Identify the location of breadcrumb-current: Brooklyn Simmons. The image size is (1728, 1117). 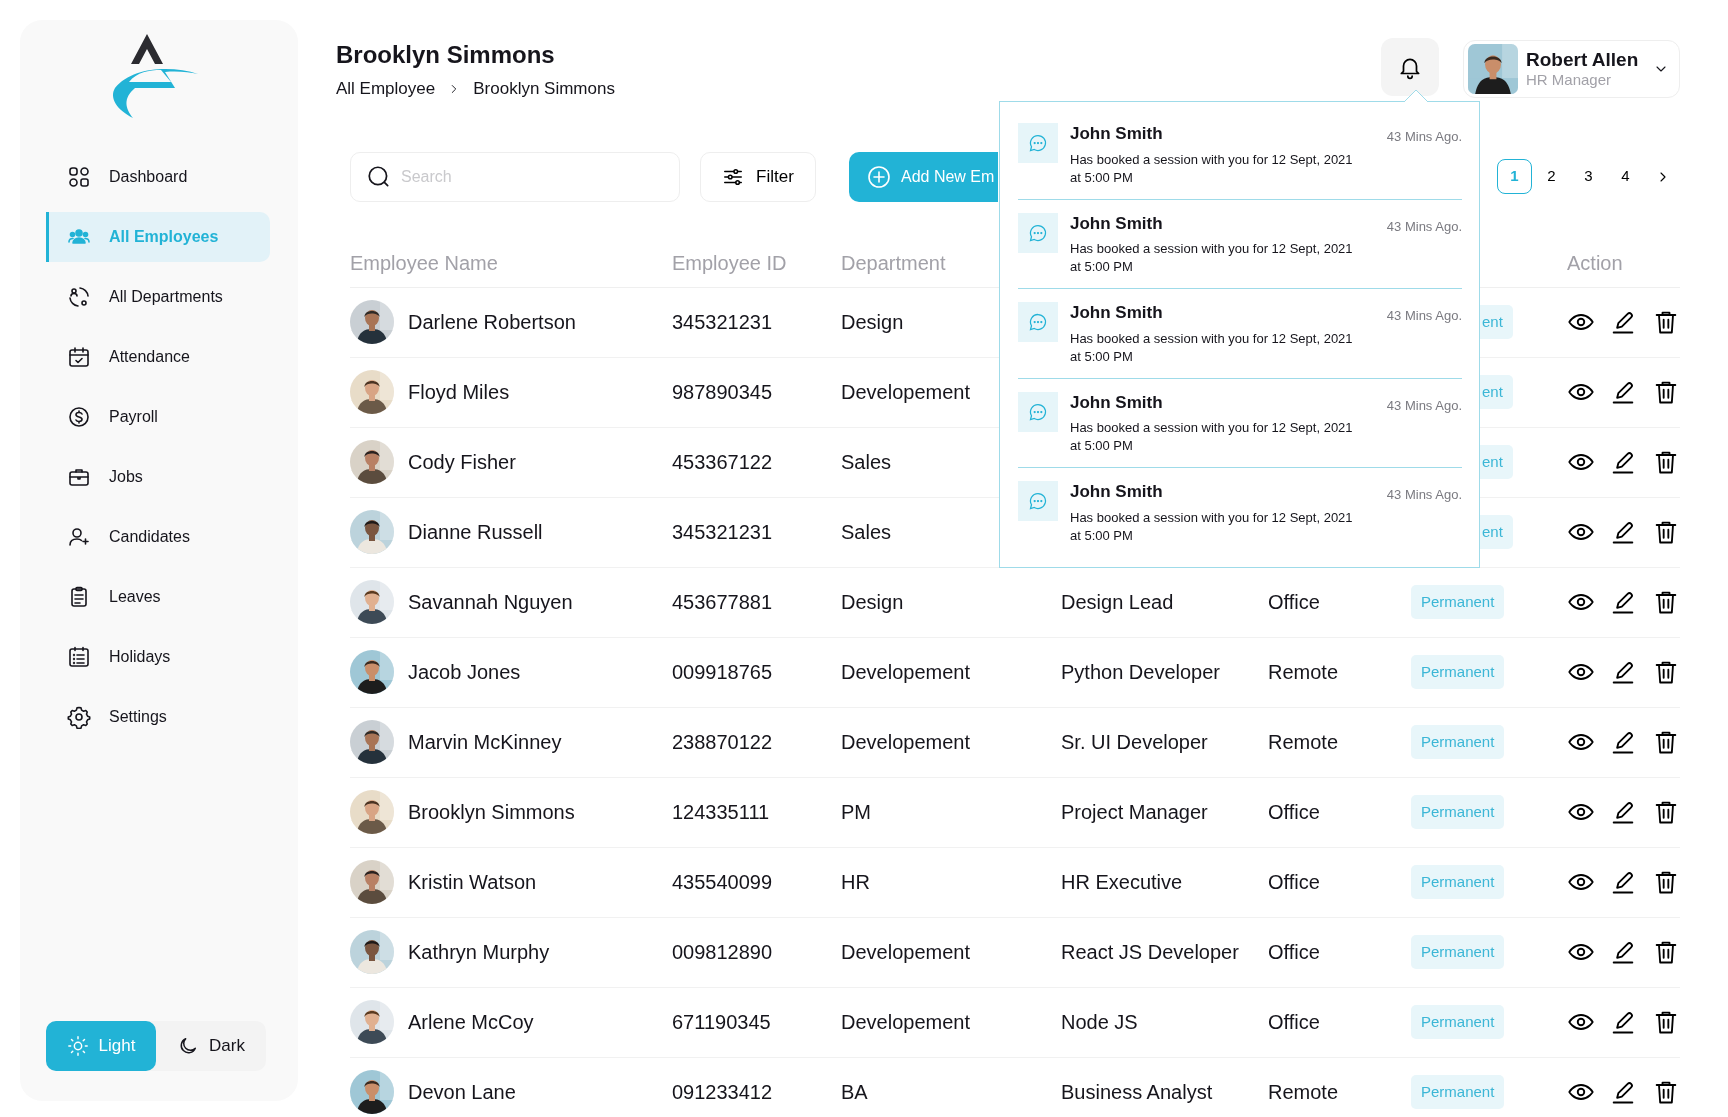
(544, 89).